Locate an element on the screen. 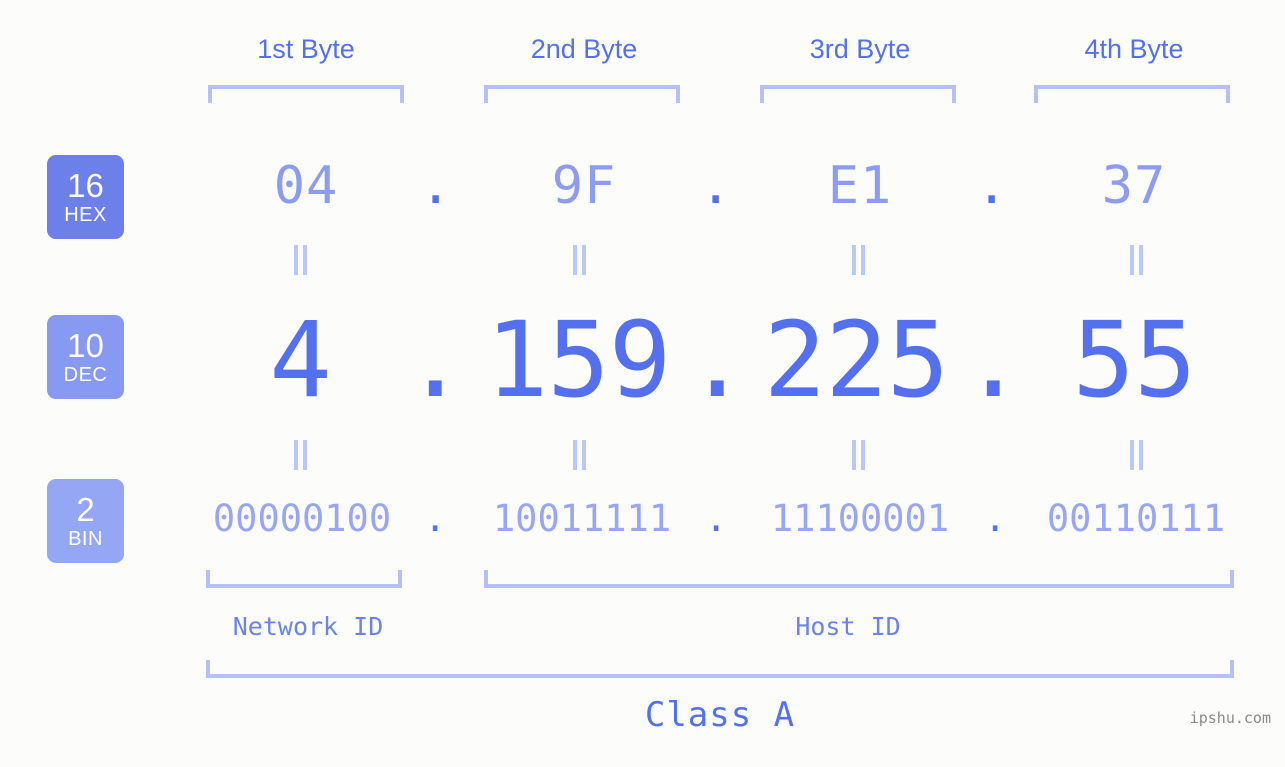 Image resolution: width=1285 pixels, height=767 pixels. base-badge-dec-name: DEC is located at coordinates (85, 375).